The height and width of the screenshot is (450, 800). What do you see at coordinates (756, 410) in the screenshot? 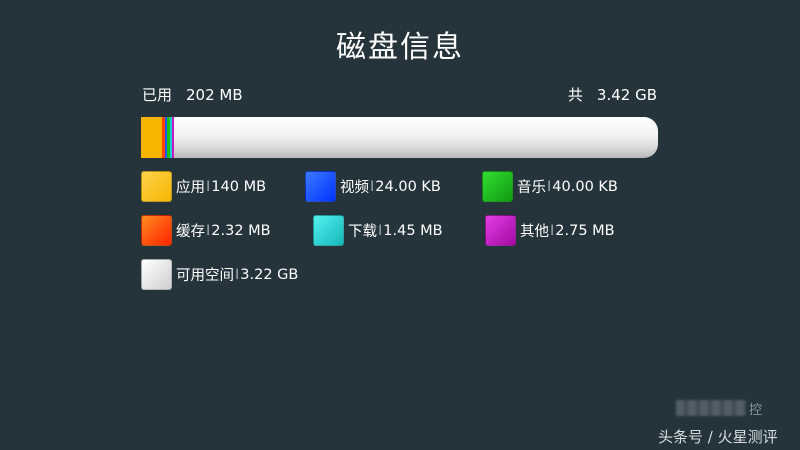
I see `watermark-partial: 控` at bounding box center [756, 410].